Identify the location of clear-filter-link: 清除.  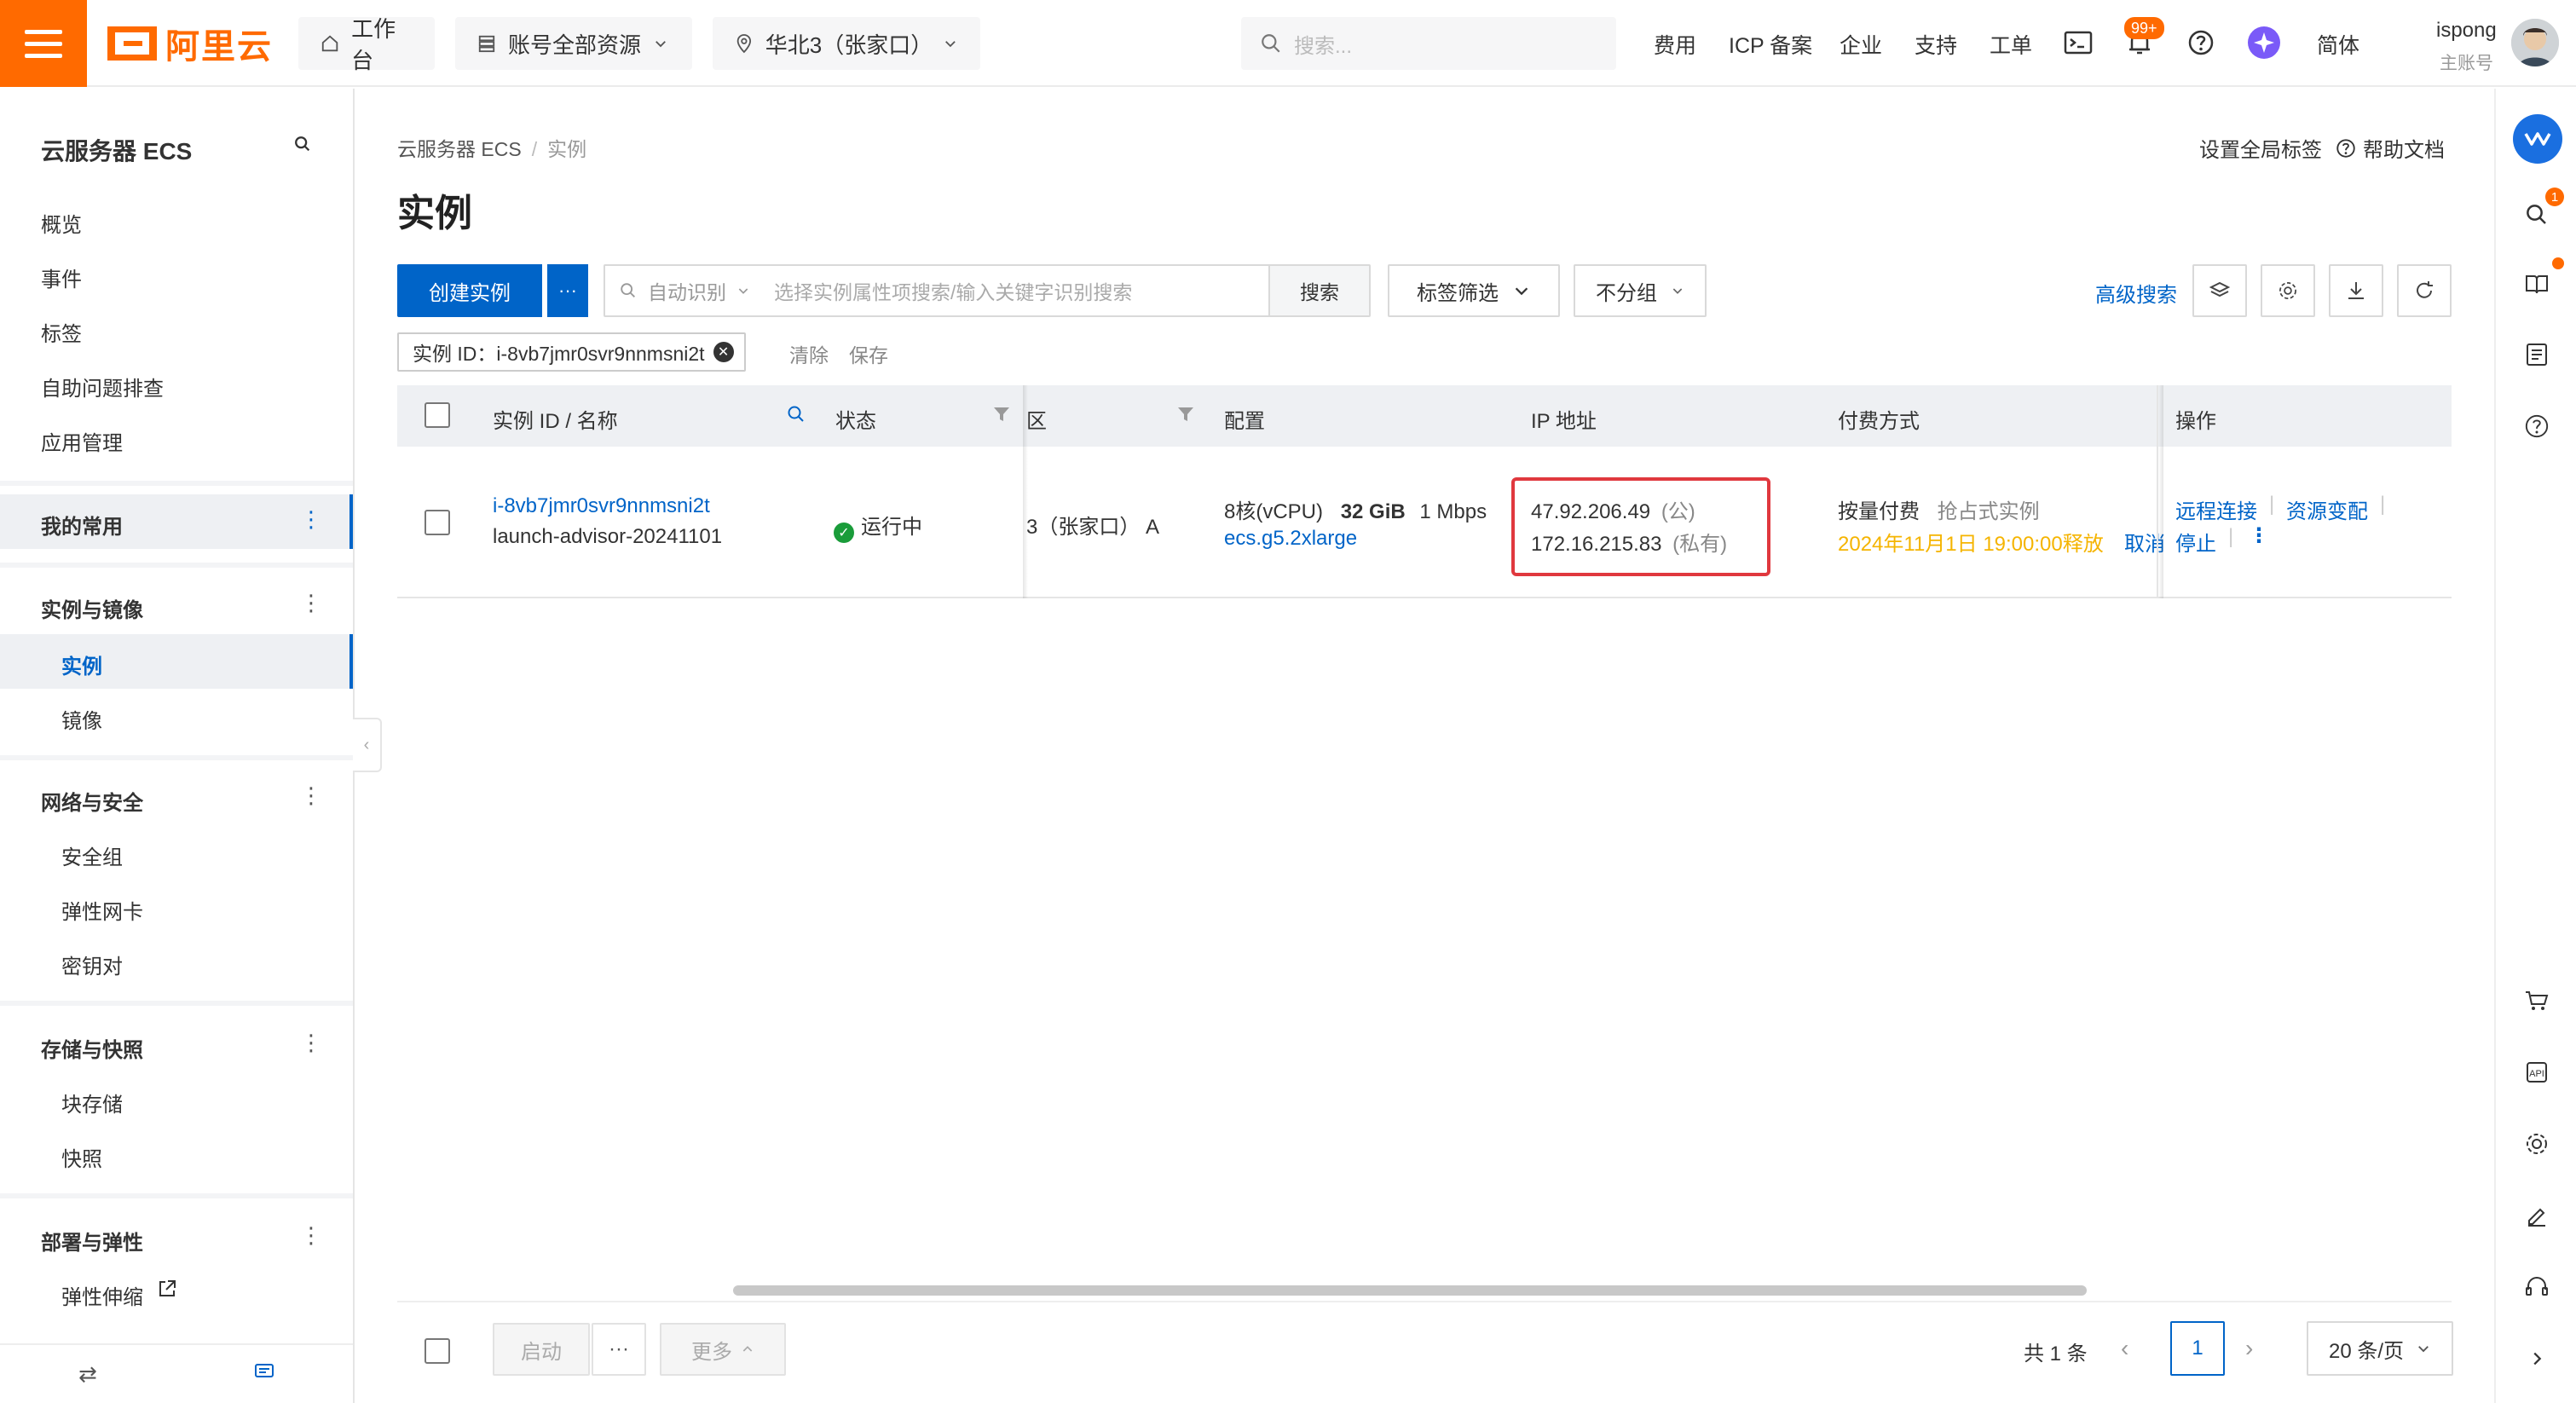
(809, 354).